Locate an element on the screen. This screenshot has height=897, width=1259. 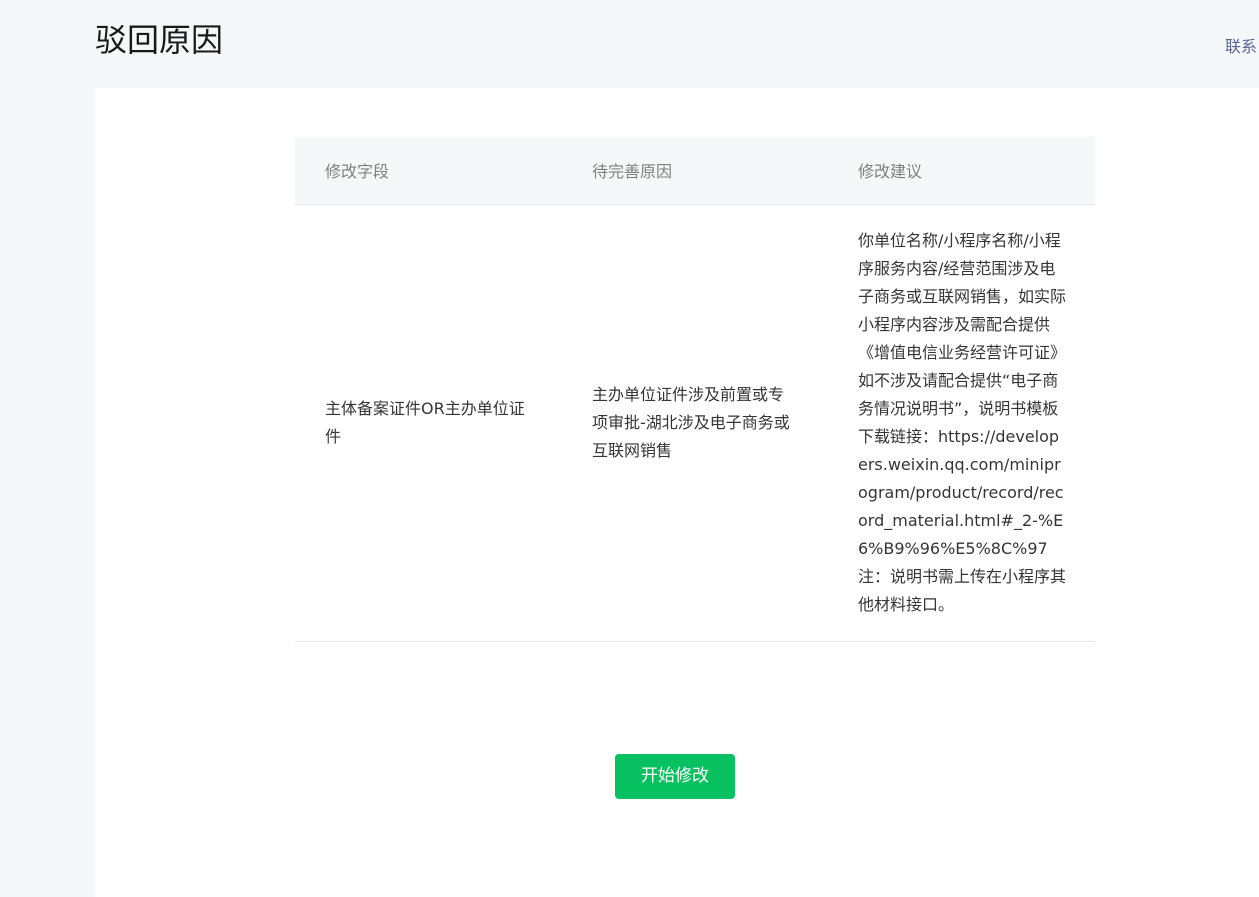
cell-reason: 主办单位证件涉及前置或专项审批-湖北涉及电子商务或互联网销售 is located at coordinates (695, 423).